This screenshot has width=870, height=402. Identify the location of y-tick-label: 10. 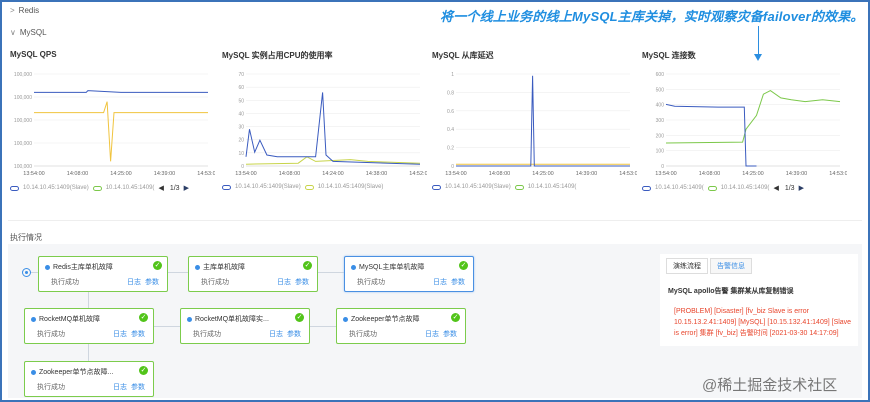
(241, 154).